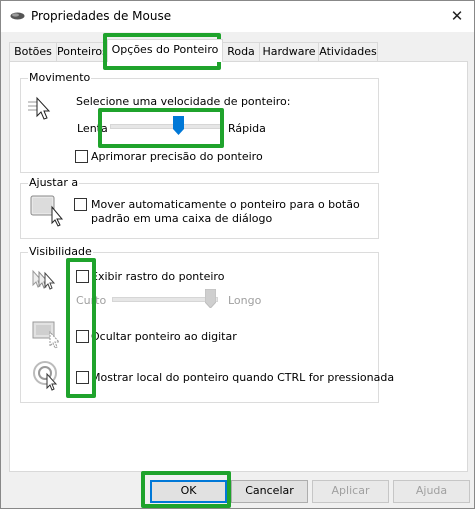 This screenshot has height=509, width=475. I want to click on mouse-icon, so click(17, 16).